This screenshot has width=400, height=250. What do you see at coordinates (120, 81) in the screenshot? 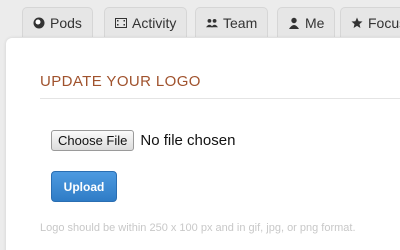
I see `section-title: UPDATE YOUR LOGO` at bounding box center [120, 81].